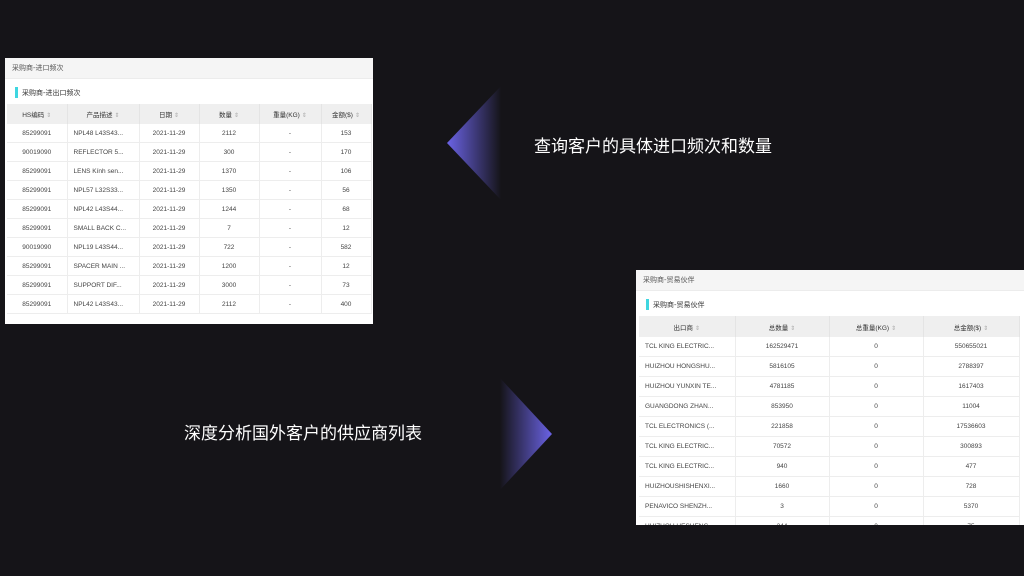 The image size is (1024, 576). Describe the element at coordinates (229, 190) in the screenshot. I see `table-cell: 1350` at that location.